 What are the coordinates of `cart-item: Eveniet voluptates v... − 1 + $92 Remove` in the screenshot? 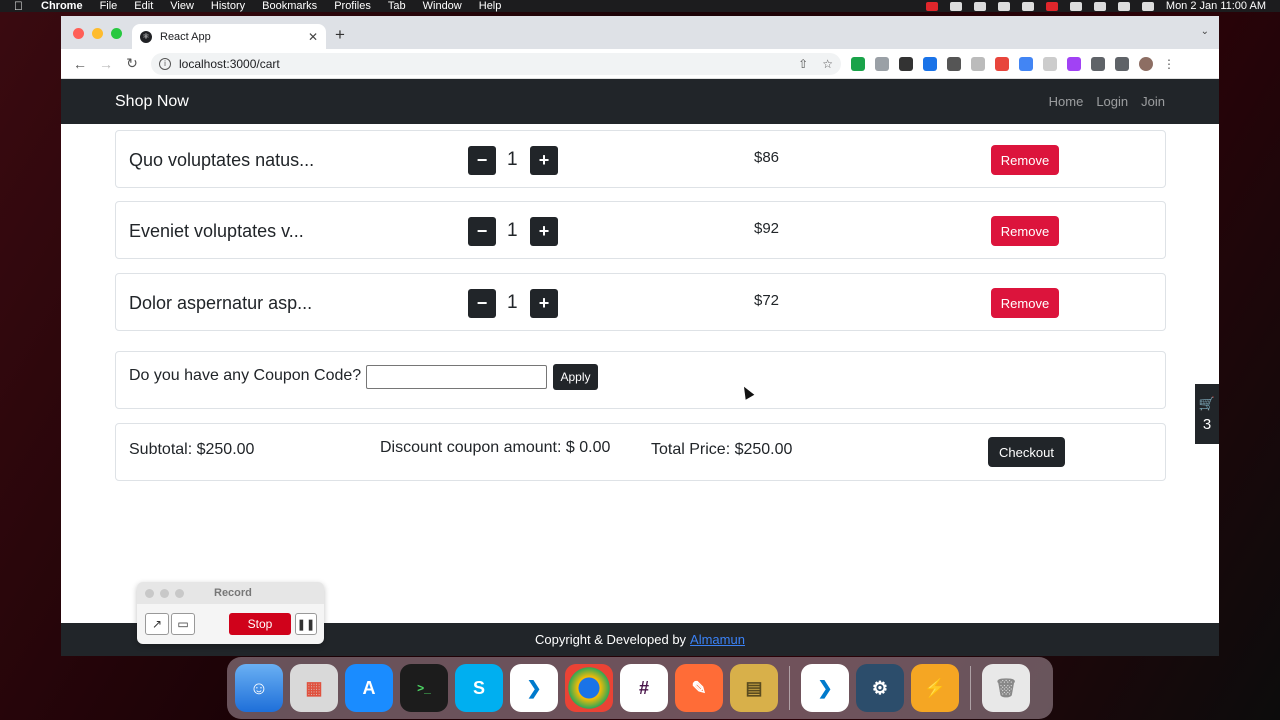 It's located at (640, 230).